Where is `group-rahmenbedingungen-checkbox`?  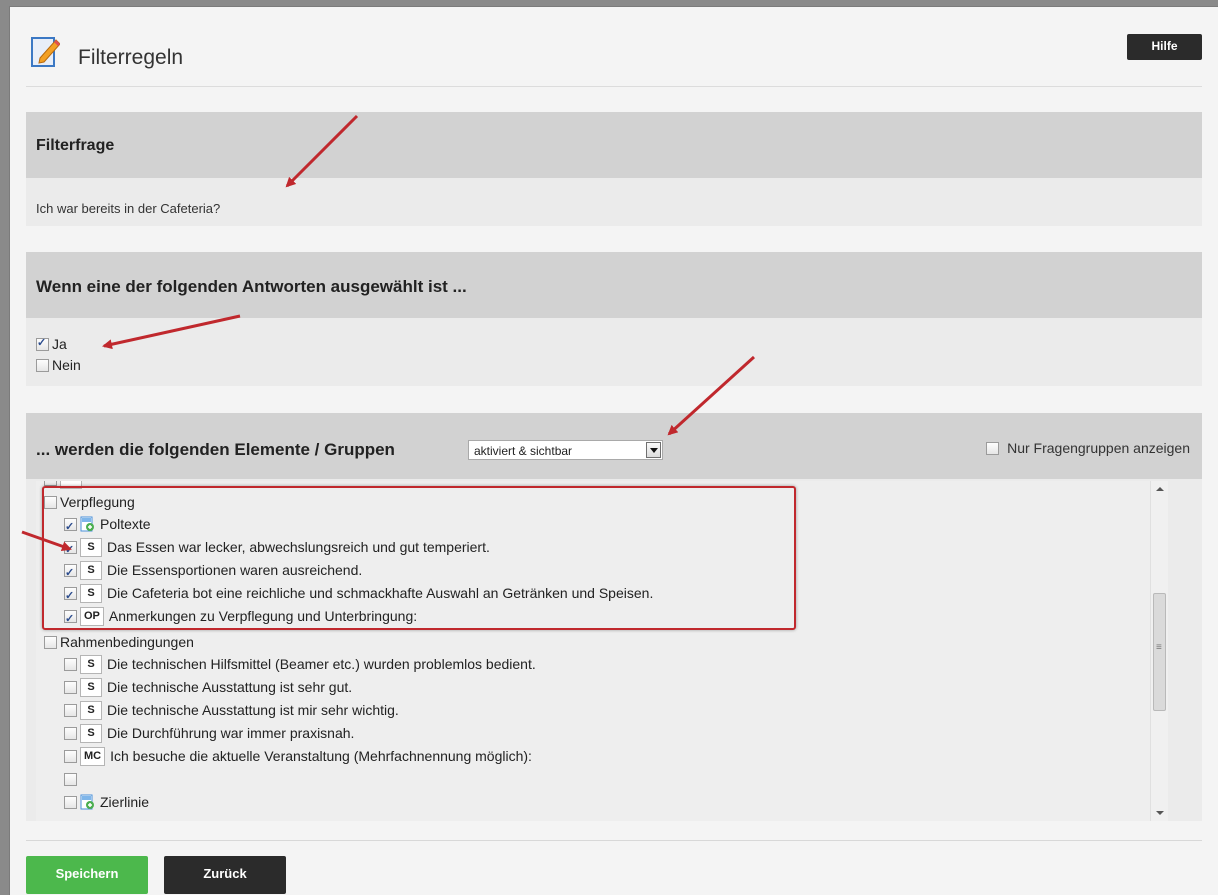 group-rahmenbedingungen-checkbox is located at coordinates (50, 642).